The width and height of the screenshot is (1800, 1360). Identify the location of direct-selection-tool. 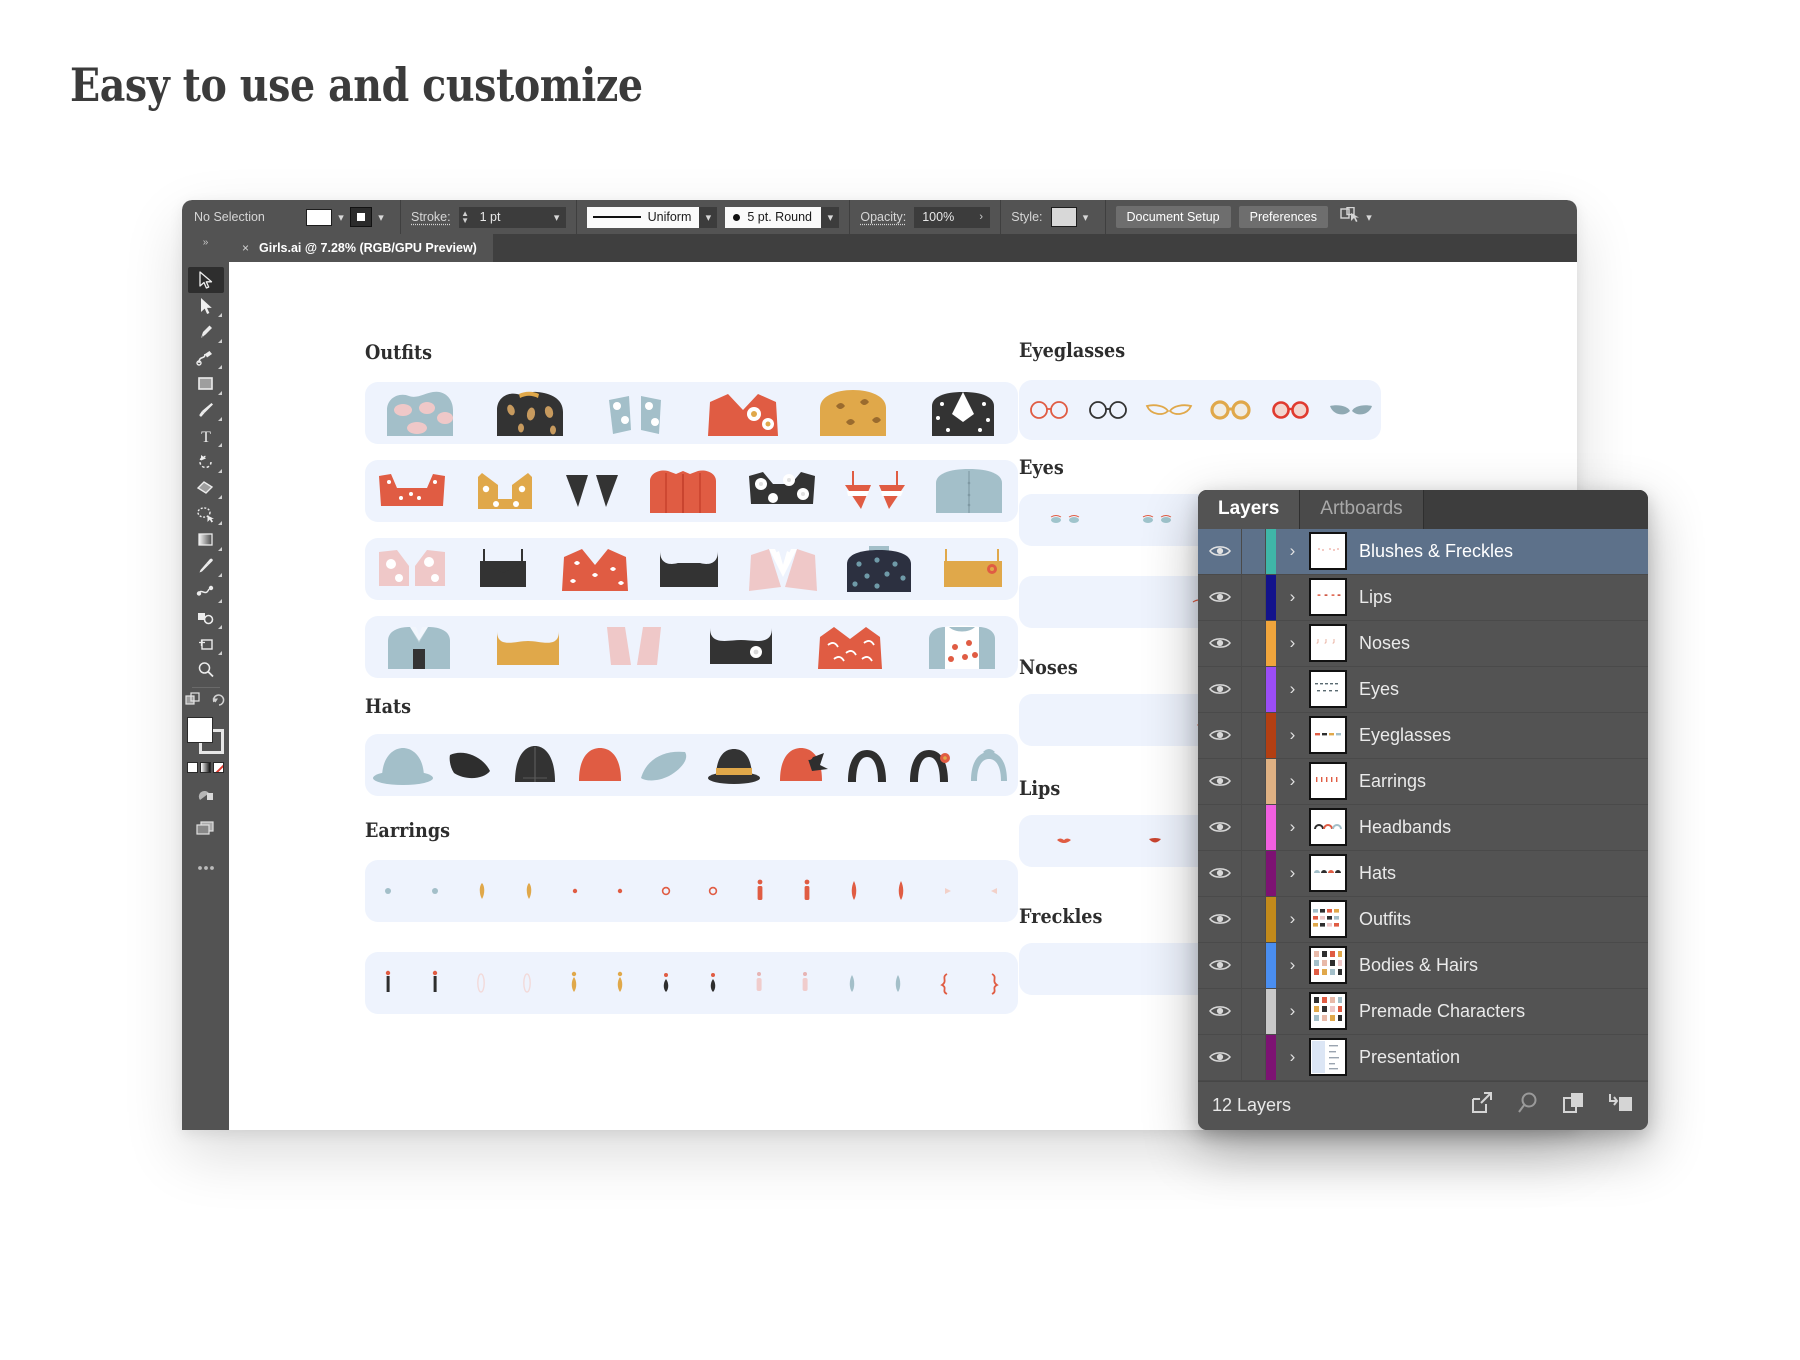
(206, 306).